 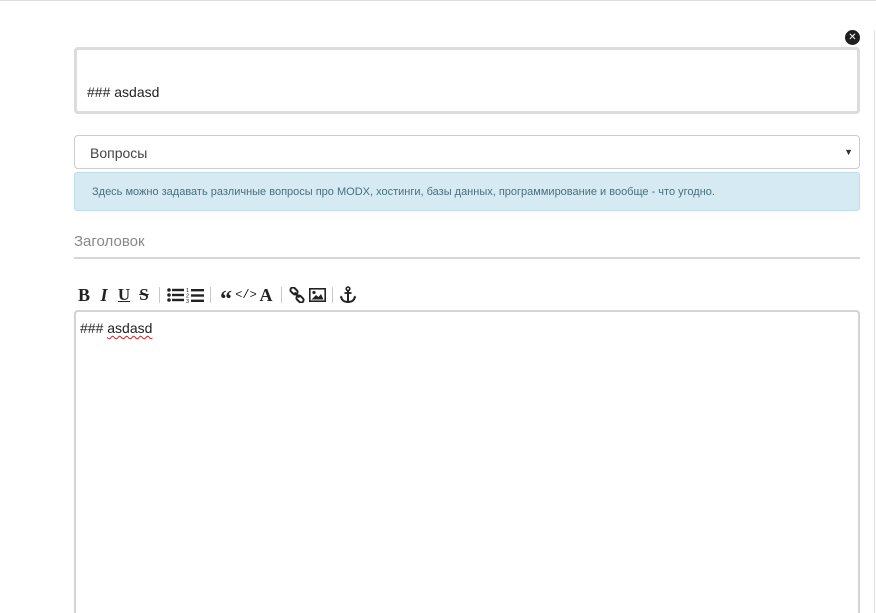 I want to click on anchor-icon, so click(x=348, y=295).